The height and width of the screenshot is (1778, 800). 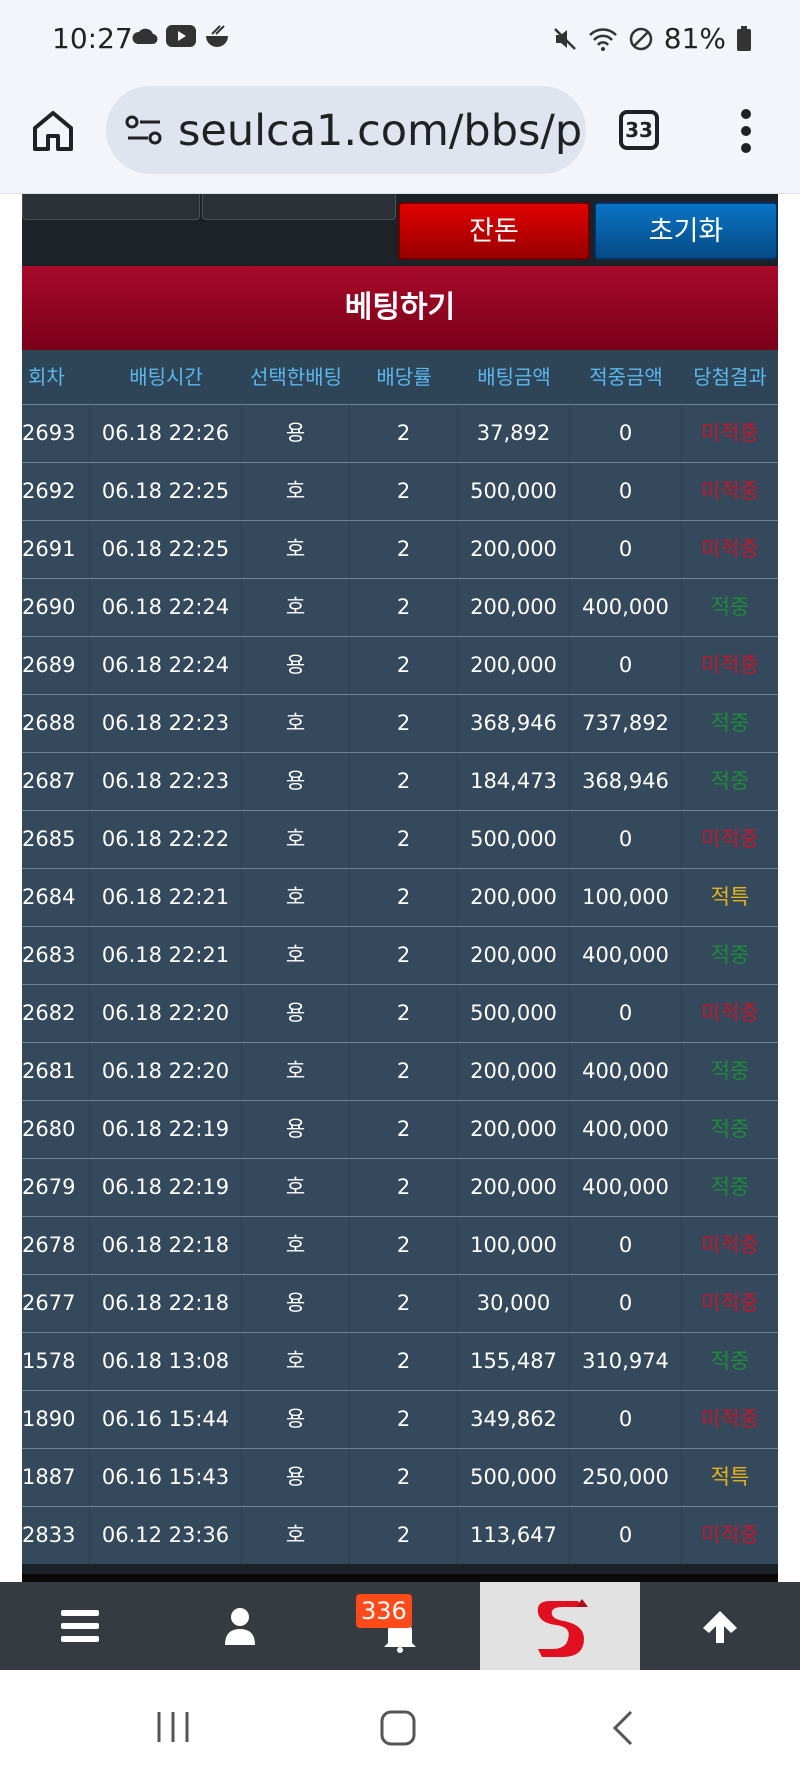 I want to click on cell-time: 06.18 22:20, so click(x=166, y=1013).